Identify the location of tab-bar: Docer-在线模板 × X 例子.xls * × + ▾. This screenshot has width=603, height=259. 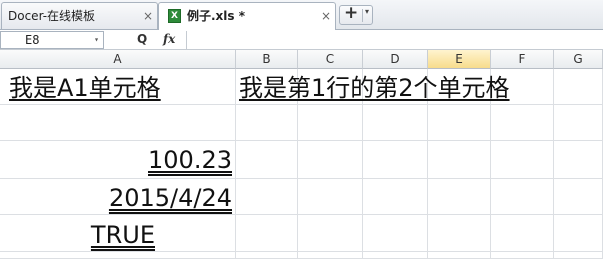
(301, 15).